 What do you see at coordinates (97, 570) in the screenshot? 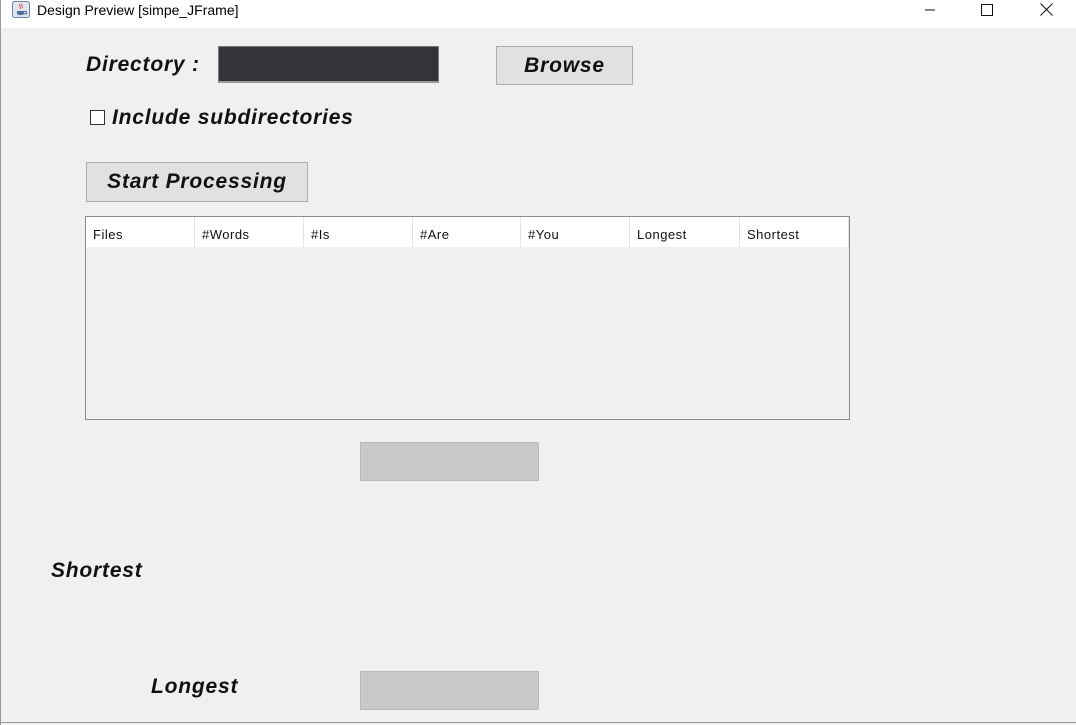
I see `shortest-label: Shortest` at bounding box center [97, 570].